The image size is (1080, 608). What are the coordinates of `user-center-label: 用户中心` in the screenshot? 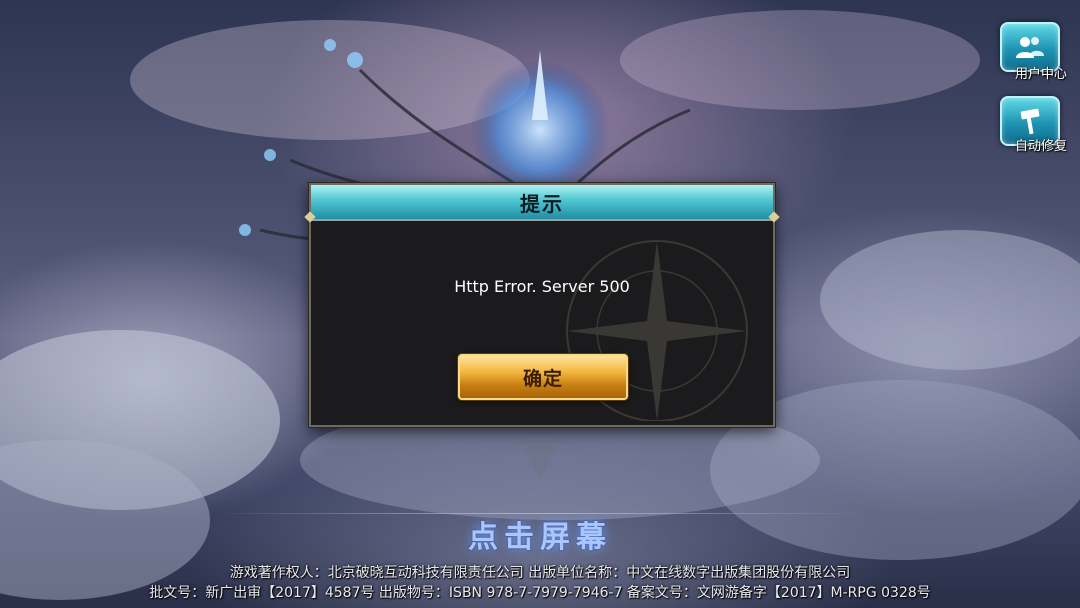 It's located at (1040, 74).